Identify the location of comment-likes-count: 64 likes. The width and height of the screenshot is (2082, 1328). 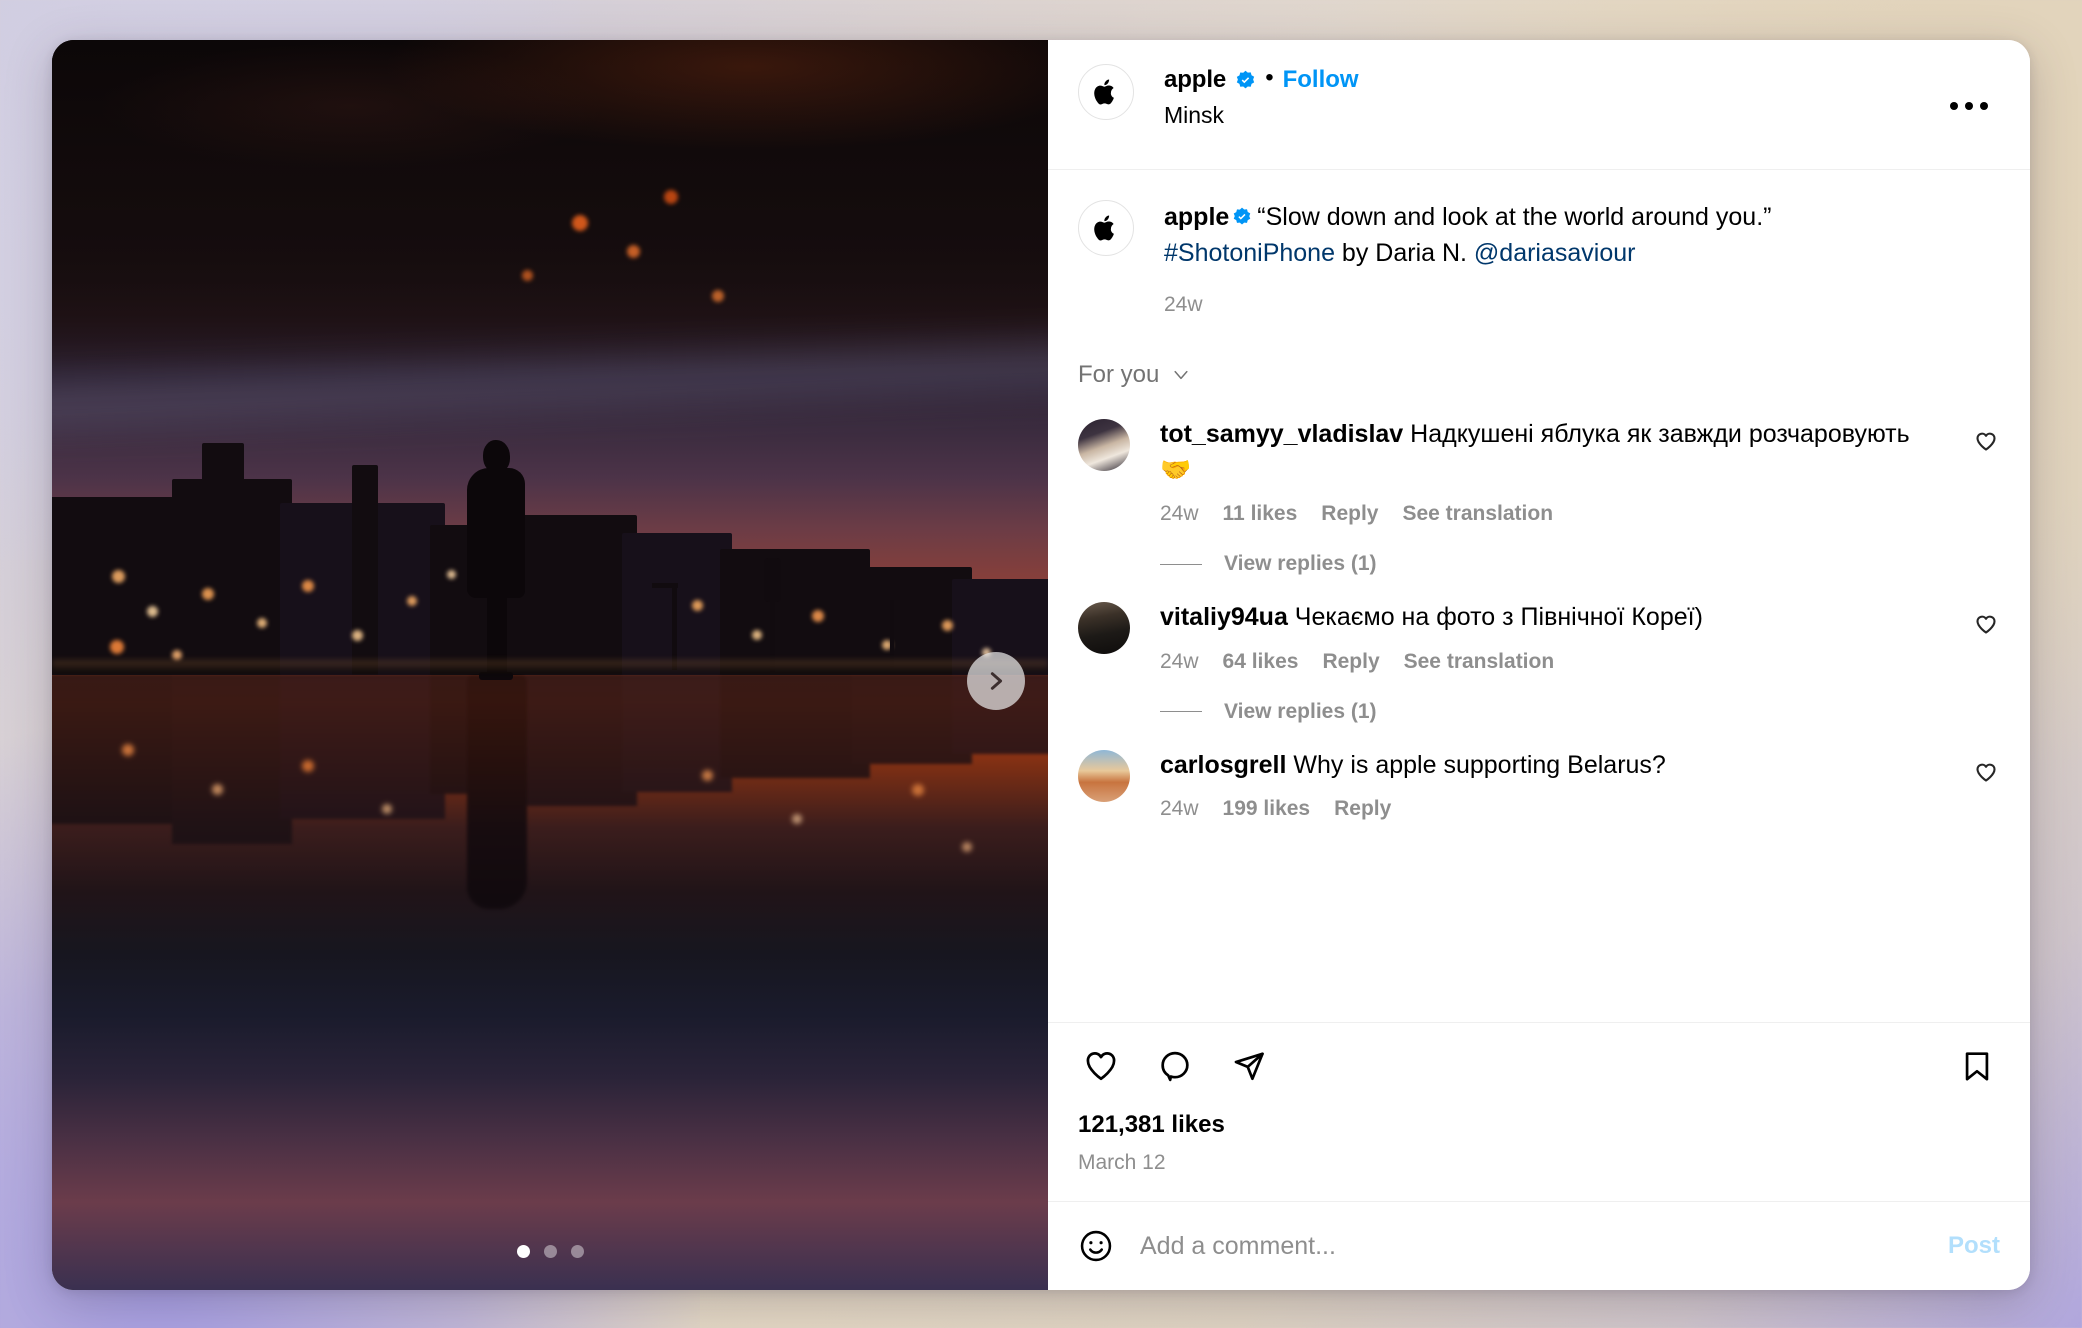
(1261, 662).